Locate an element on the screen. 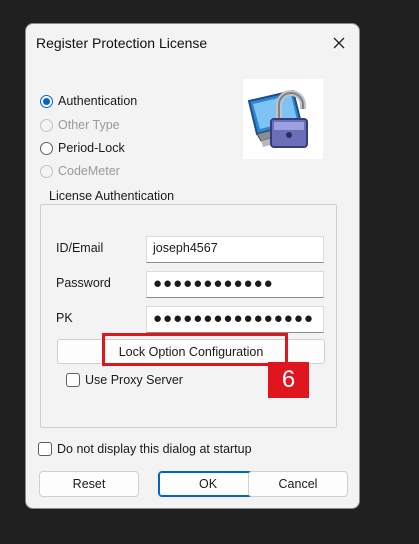 The width and height of the screenshot is (419, 544). close-icon is located at coordinates (339, 43).